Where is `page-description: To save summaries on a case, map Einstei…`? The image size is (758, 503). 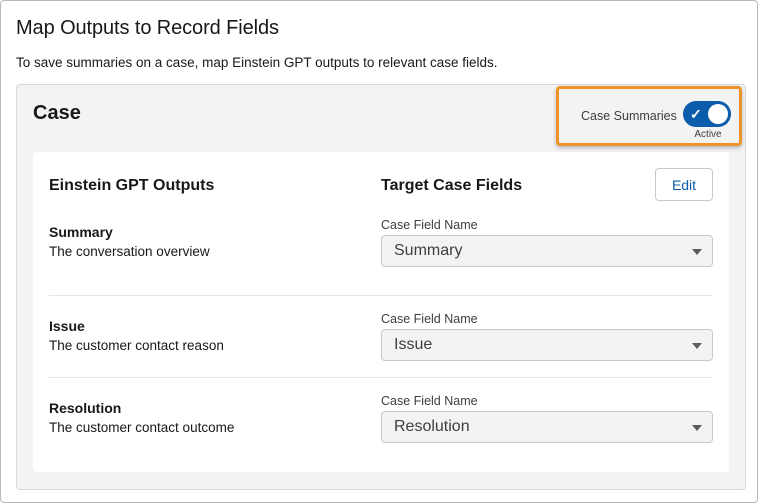
page-description: To save summaries on a case, map Einstei… is located at coordinates (257, 62).